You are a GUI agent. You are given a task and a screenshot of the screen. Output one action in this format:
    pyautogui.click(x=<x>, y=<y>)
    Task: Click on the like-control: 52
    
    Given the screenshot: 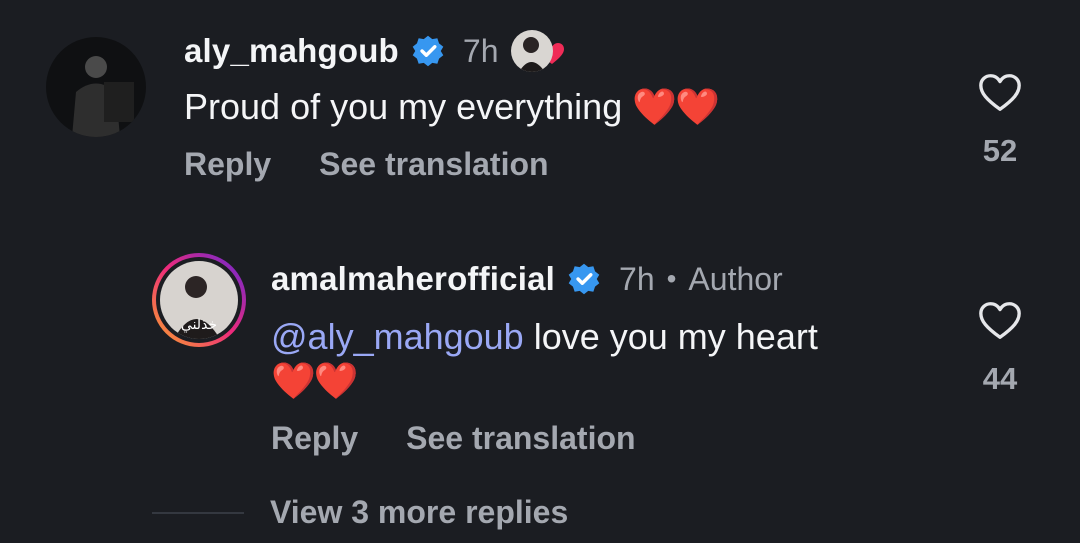 What is the action you would take?
    pyautogui.click(x=1000, y=119)
    